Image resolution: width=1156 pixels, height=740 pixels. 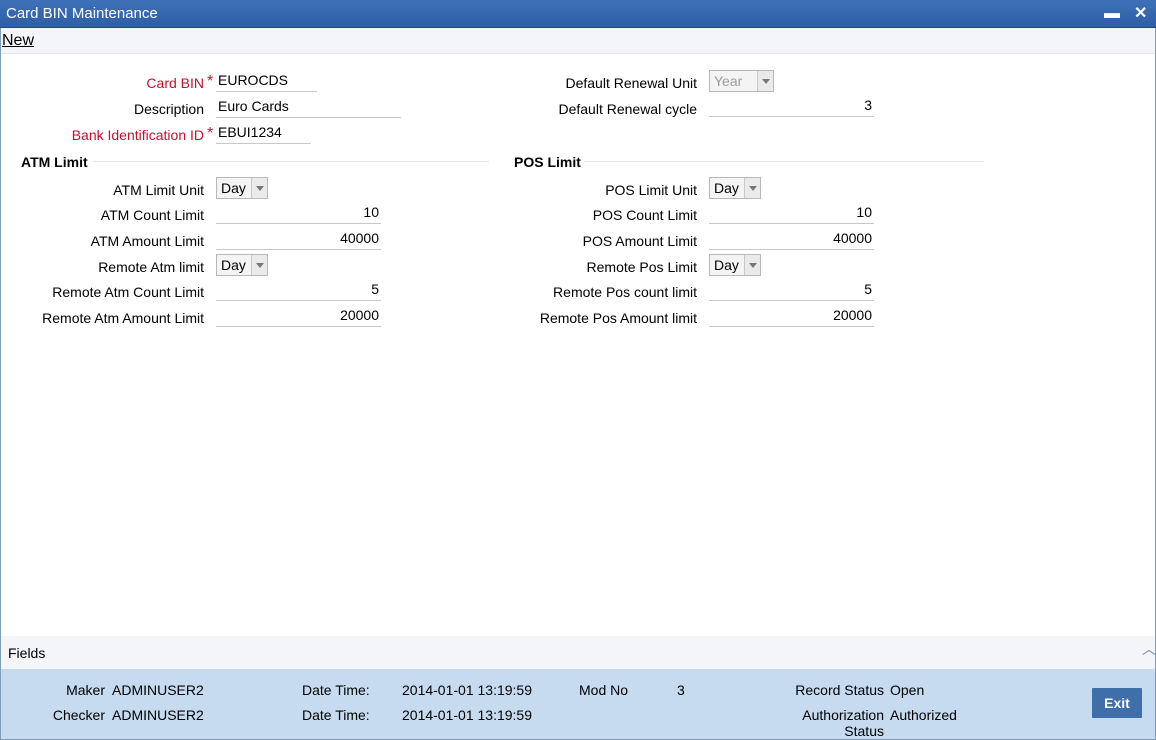 I want to click on renewal-cycle-field: 3, so click(x=791, y=106).